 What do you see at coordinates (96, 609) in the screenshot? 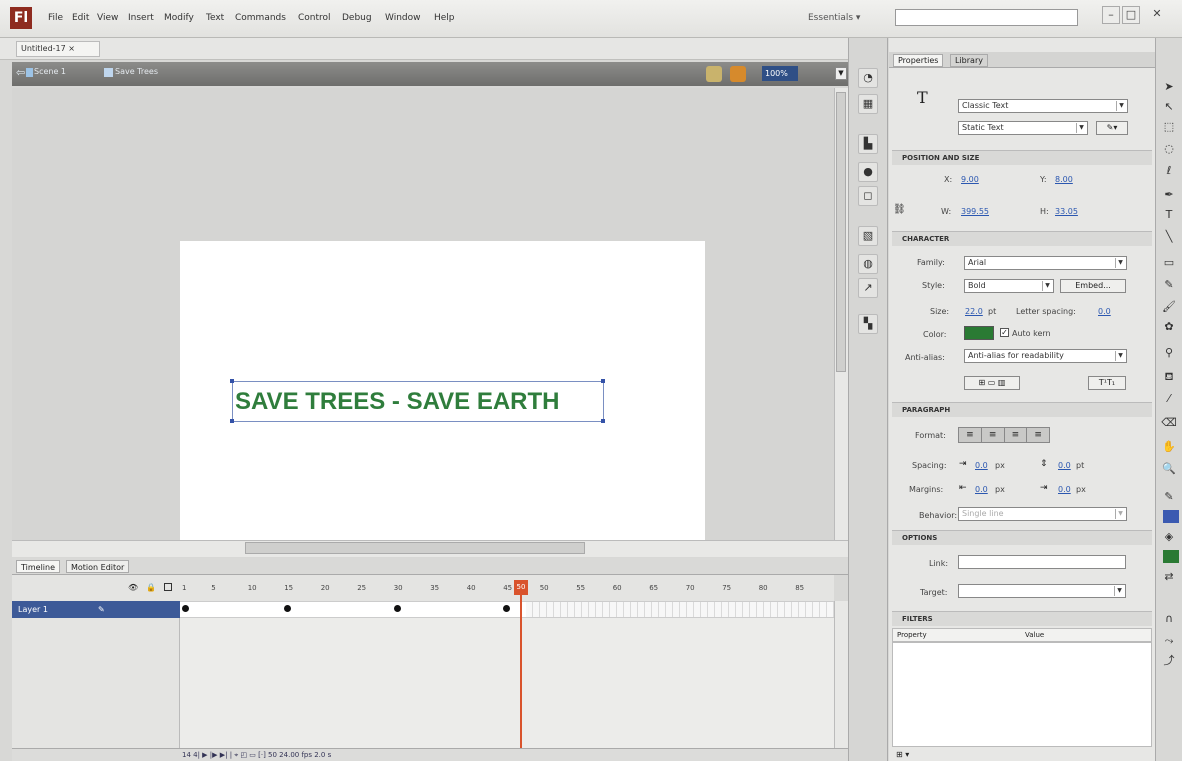
I see `layer-row: Layer 1 ✎` at bounding box center [96, 609].